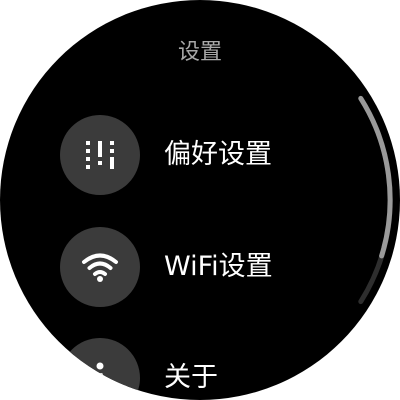  I want to click on preferences-icon, so click(100, 155).